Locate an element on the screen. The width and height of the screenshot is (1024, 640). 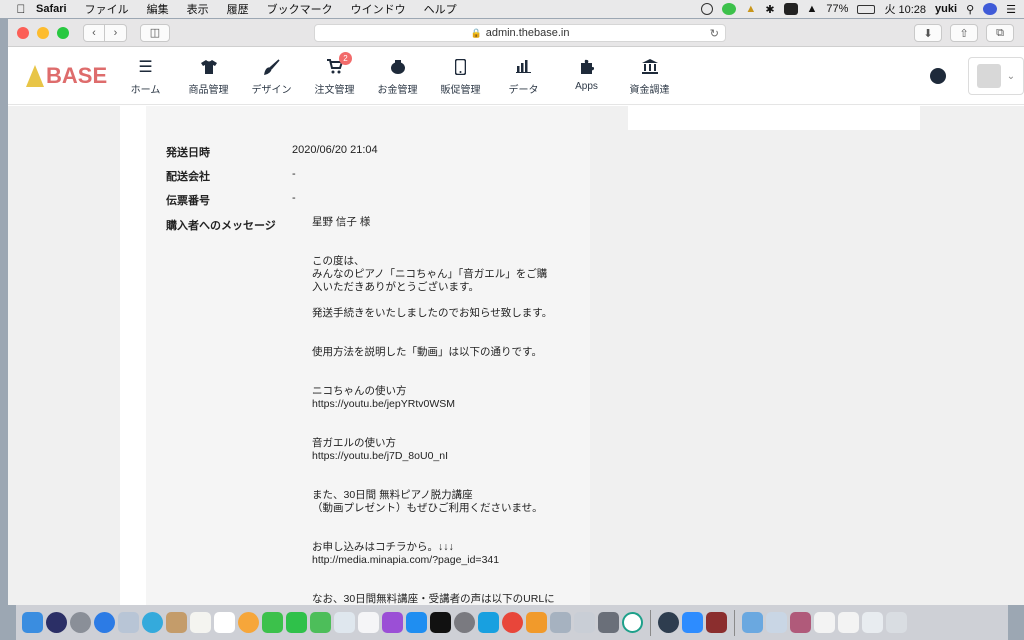
menu-edit: 編集 is located at coordinates (158, 9).